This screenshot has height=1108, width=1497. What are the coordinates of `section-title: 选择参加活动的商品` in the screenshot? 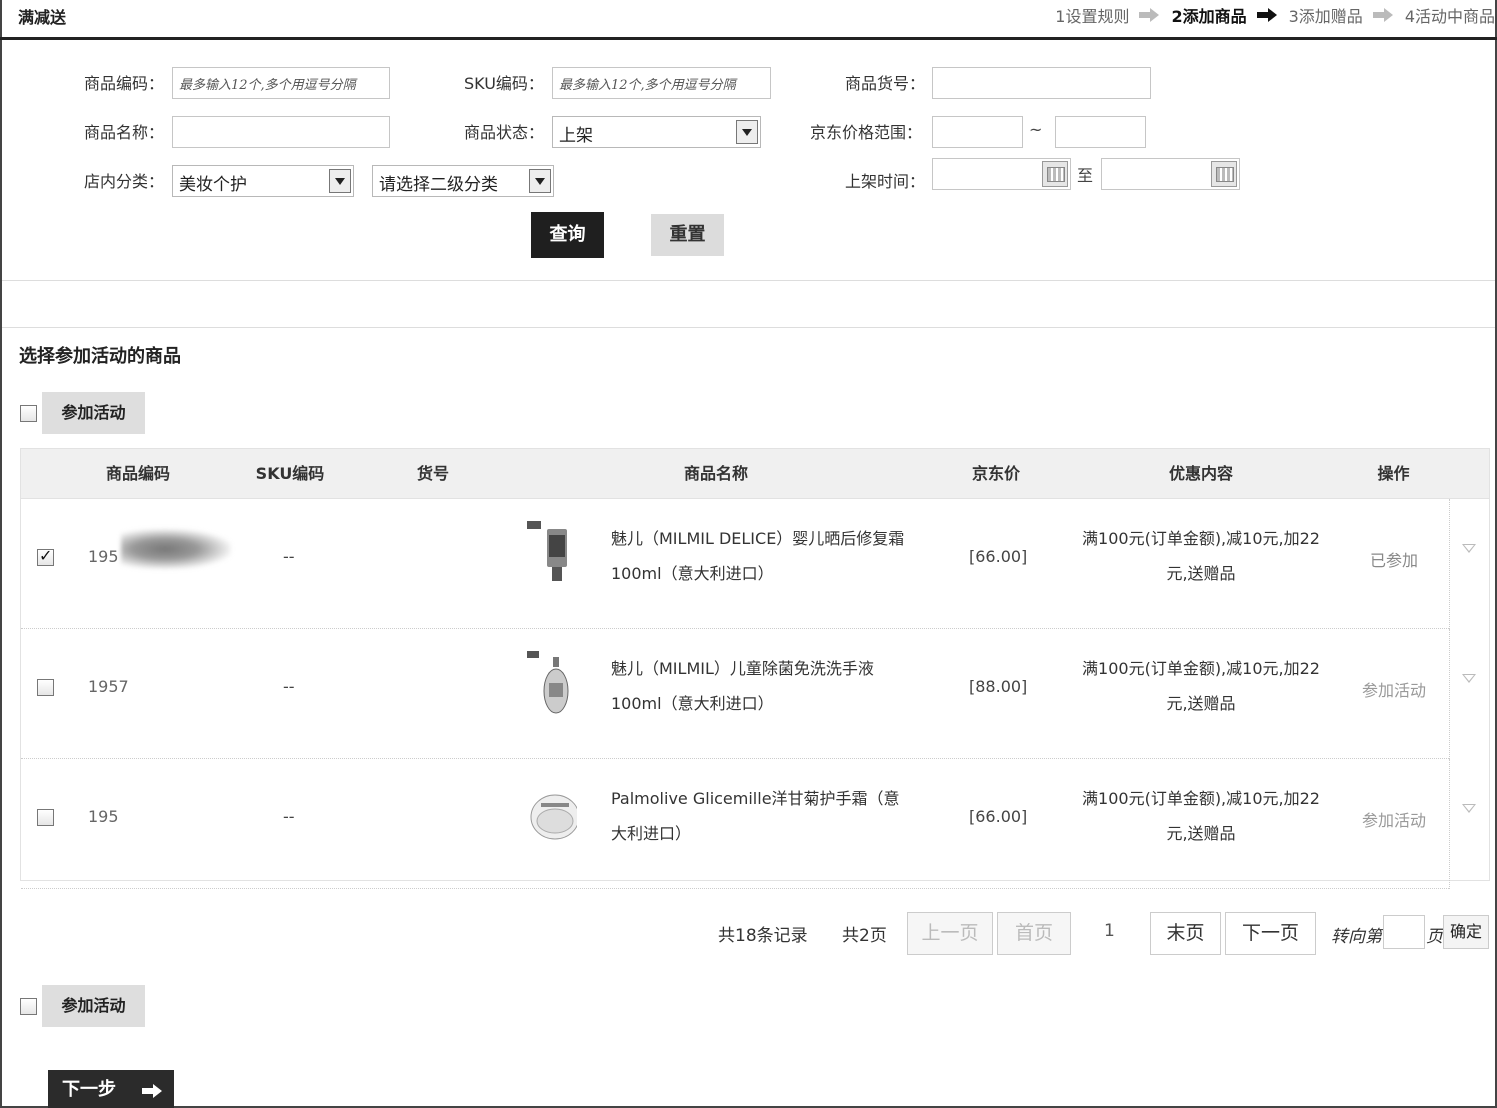 It's located at (100, 356).